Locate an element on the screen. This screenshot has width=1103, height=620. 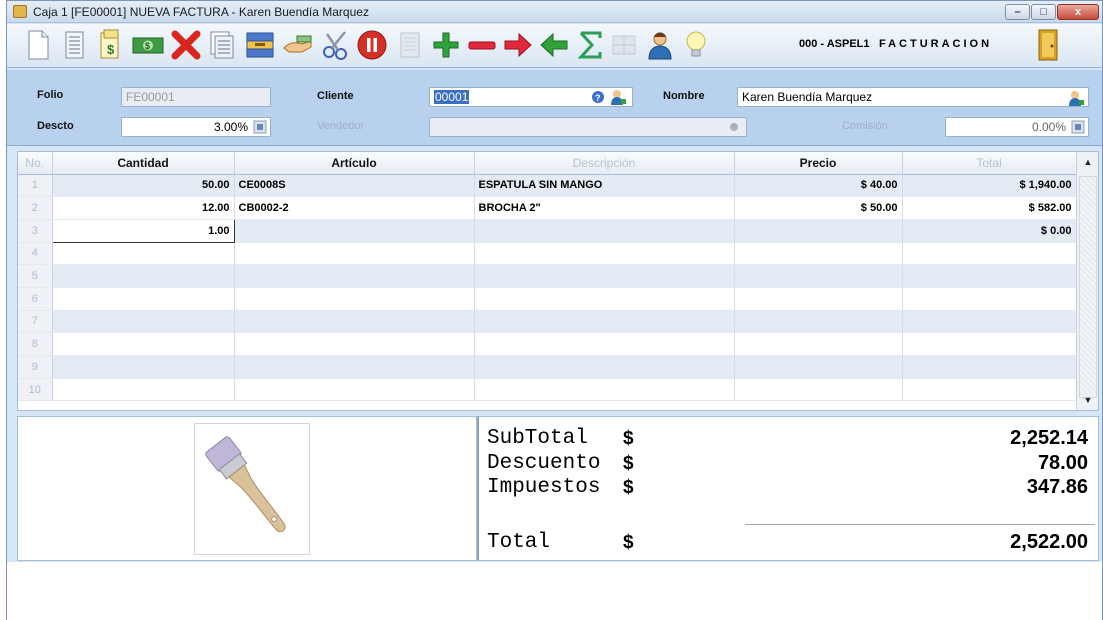
cell-cantidad-editing: 1.00 is located at coordinates (143, 230).